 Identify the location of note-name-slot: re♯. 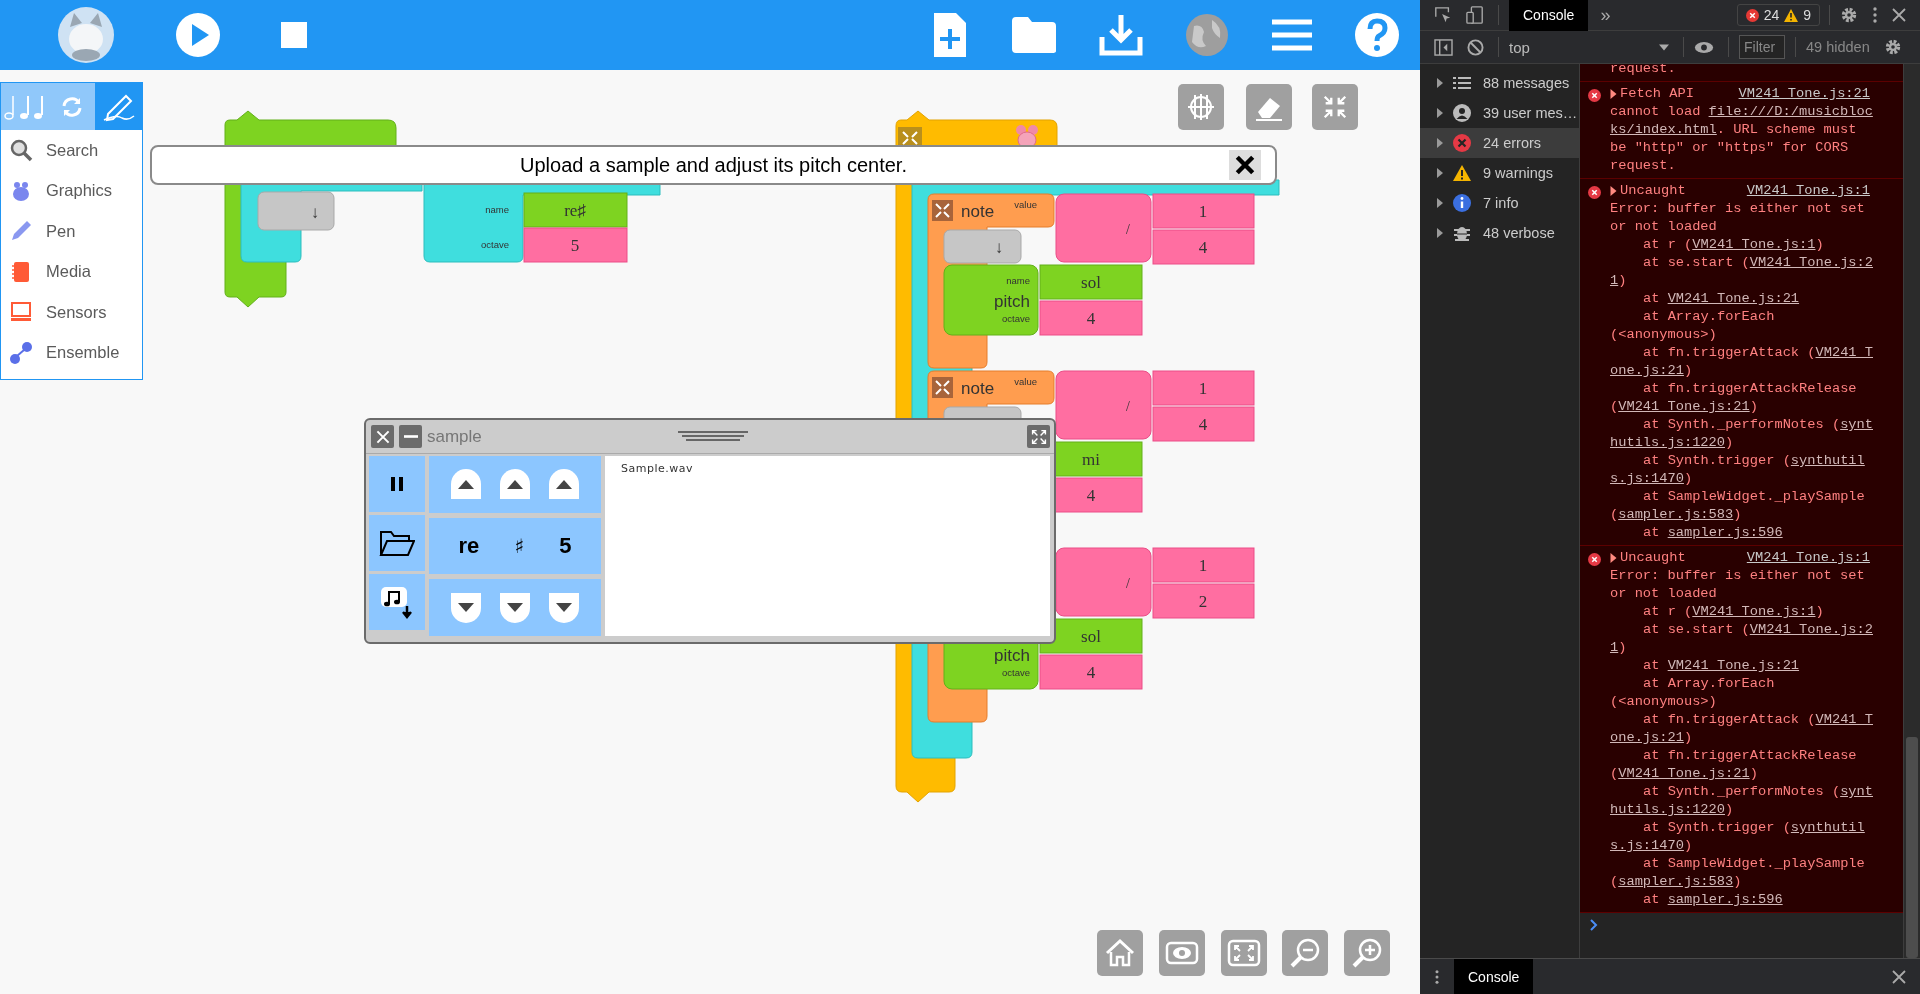
(575, 210).